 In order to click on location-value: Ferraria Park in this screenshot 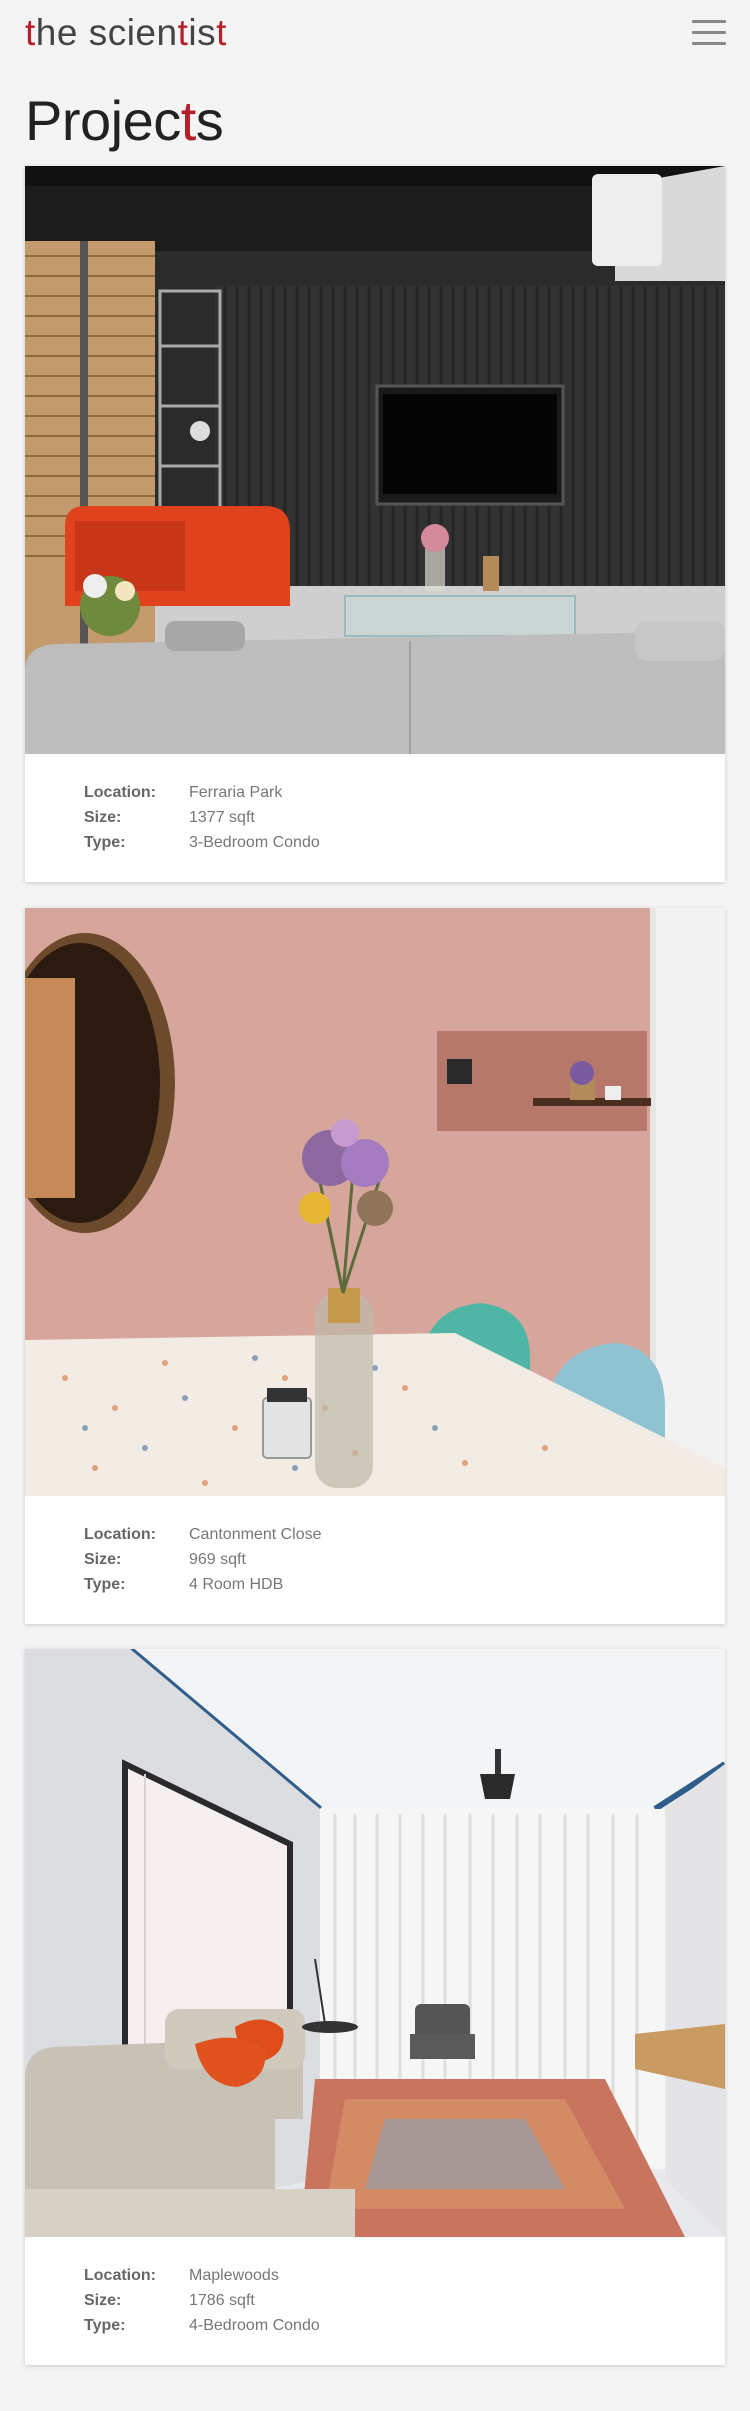, I will do `click(236, 792)`.